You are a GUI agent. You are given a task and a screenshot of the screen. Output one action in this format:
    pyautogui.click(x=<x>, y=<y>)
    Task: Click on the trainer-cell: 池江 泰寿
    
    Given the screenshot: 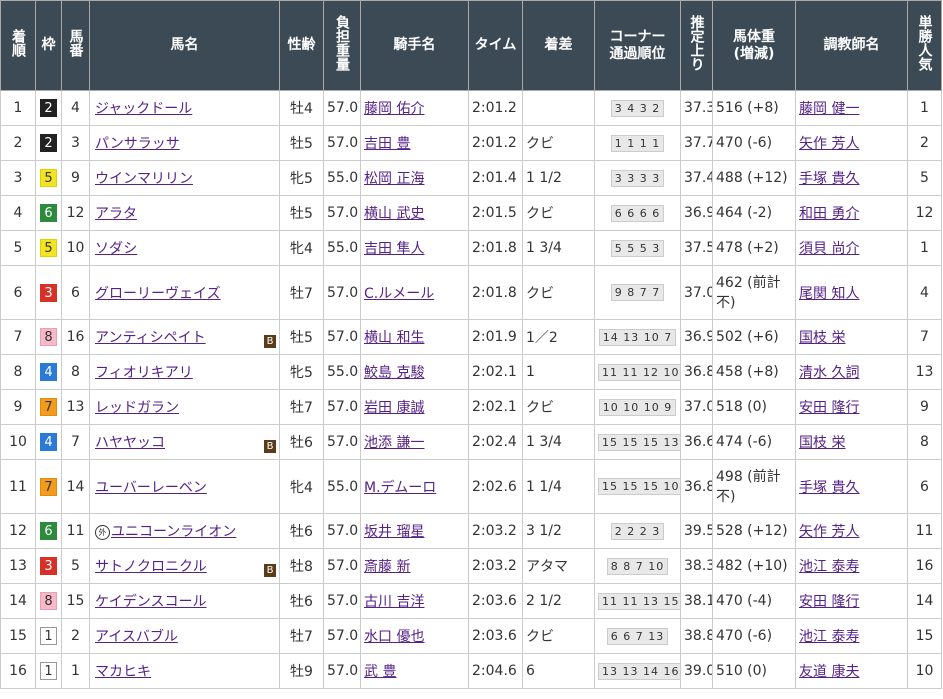 What is the action you would take?
    pyautogui.click(x=851, y=636)
    